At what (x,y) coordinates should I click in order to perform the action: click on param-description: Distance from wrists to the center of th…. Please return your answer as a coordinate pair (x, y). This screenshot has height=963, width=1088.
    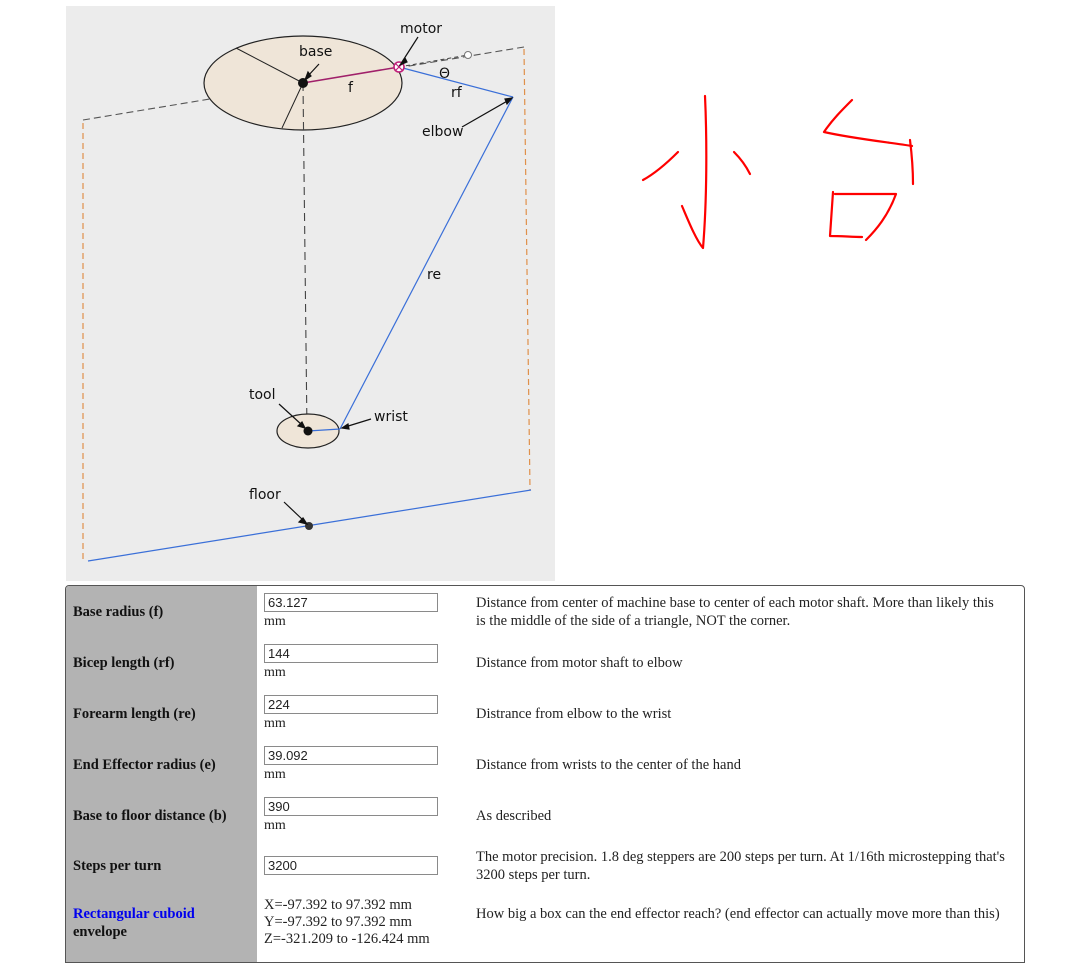
    Looking at the image, I should click on (608, 765).